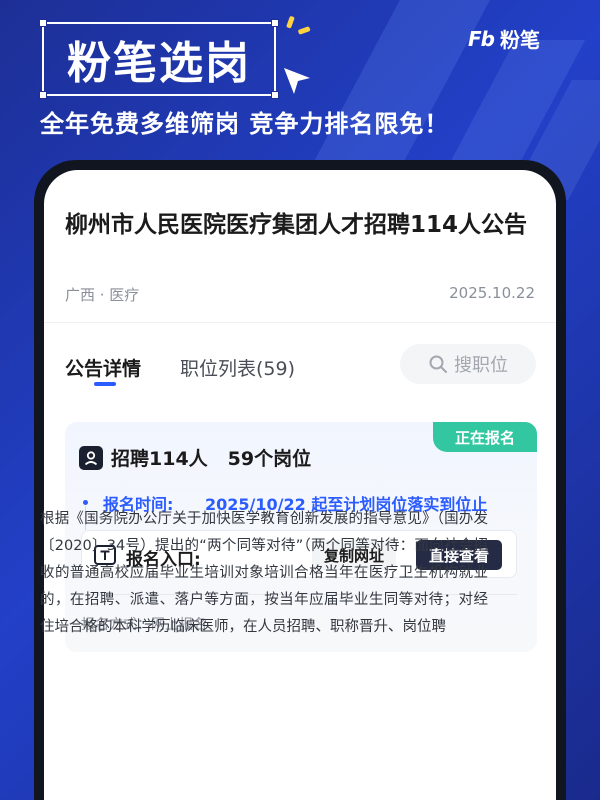 This screenshot has width=600, height=800. Describe the element at coordinates (485, 437) in the screenshot. I see `status-badge: 正在报名` at that location.